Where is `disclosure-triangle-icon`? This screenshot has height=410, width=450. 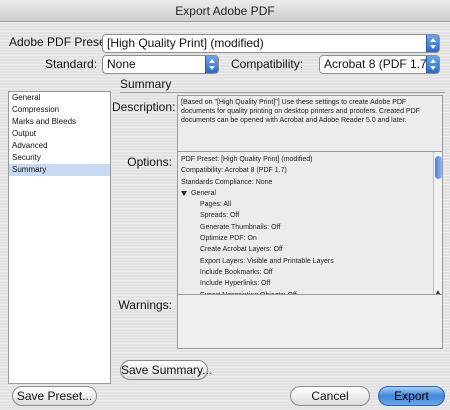
disclosure-triangle-icon is located at coordinates (184, 193).